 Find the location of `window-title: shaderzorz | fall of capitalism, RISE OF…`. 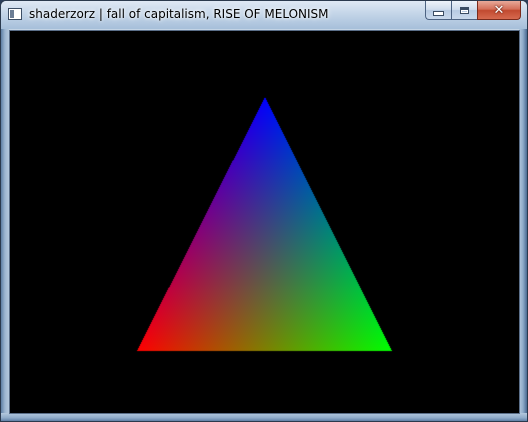

window-title: shaderzorz | fall of capitalism, RISE OF… is located at coordinates (179, 14).